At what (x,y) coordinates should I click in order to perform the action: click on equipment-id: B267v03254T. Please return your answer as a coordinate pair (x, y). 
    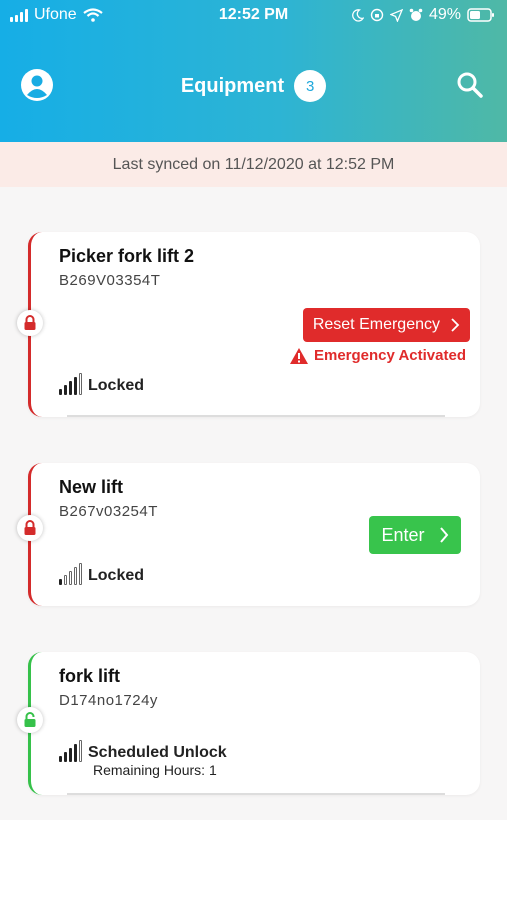
    Looking at the image, I should click on (108, 511).